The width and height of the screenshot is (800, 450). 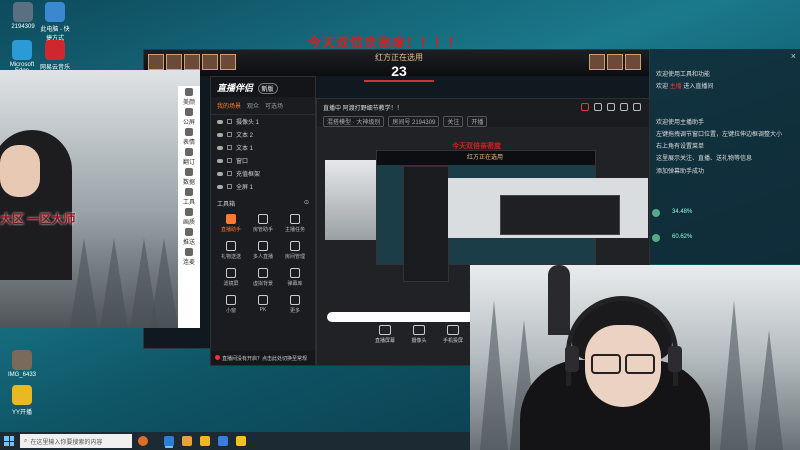 What do you see at coordinates (453, 334) in the screenshot?
I see `preview-action-button: 手机投屏` at bounding box center [453, 334].